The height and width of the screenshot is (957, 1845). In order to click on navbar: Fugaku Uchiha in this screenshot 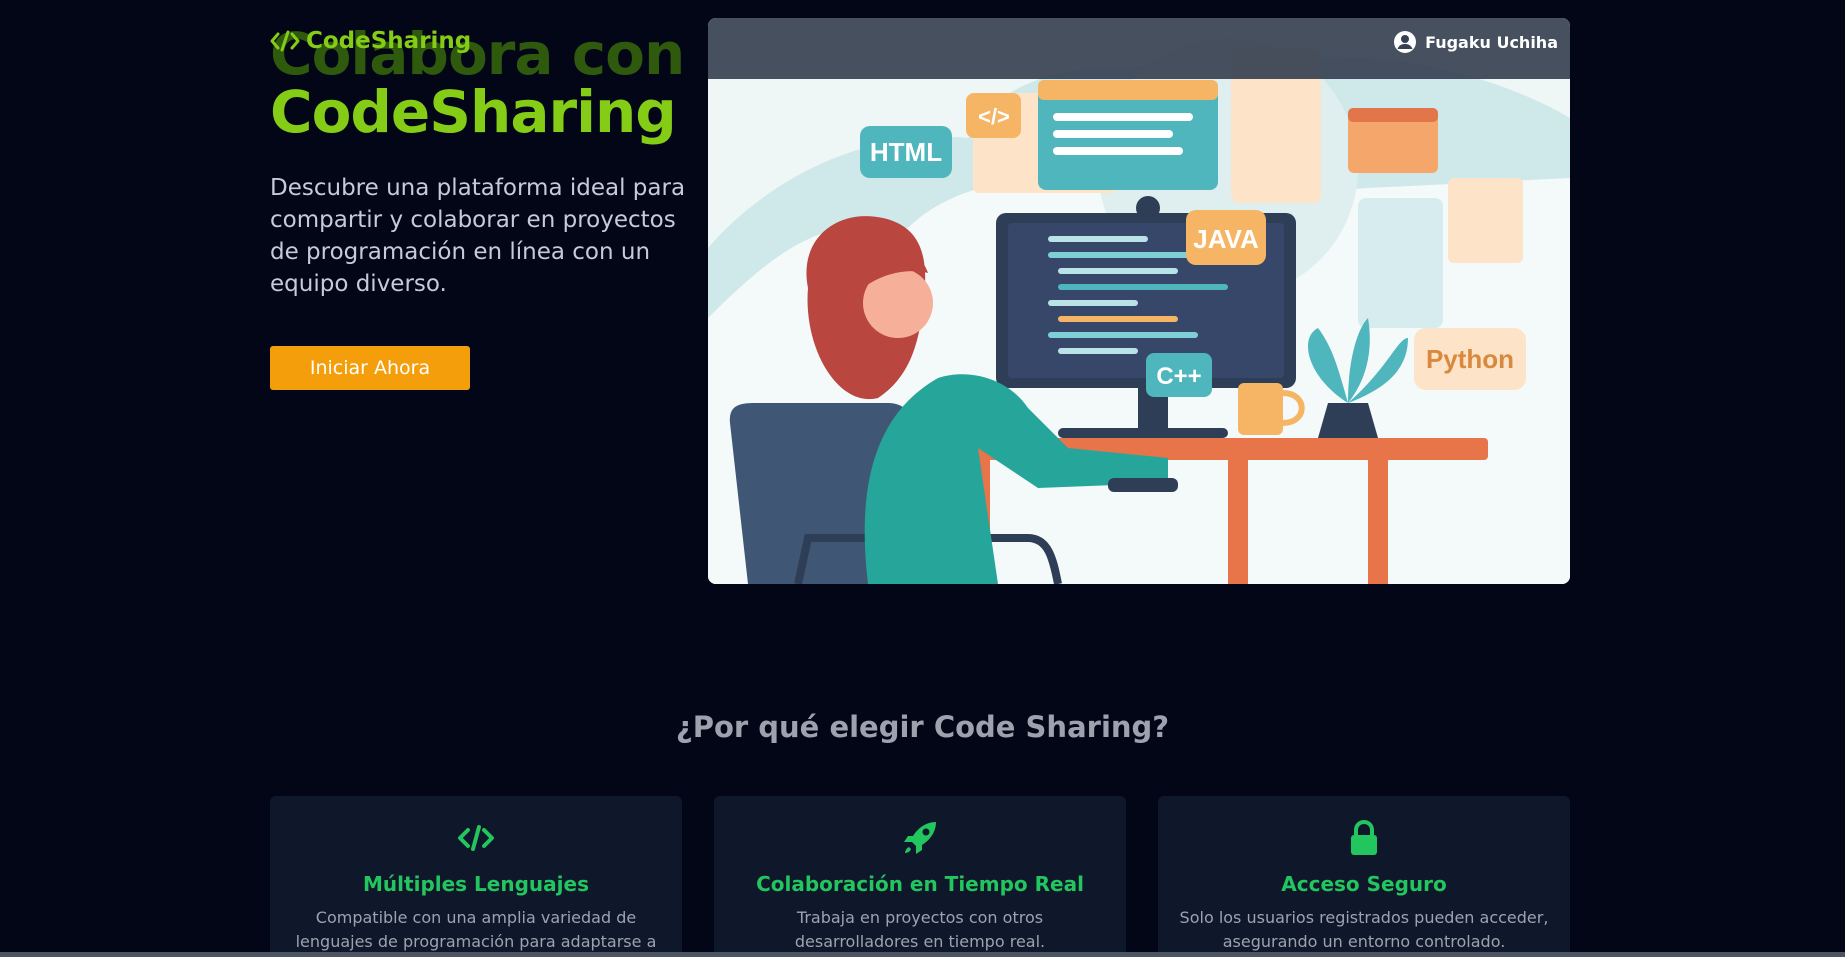, I will do `click(1139, 48)`.